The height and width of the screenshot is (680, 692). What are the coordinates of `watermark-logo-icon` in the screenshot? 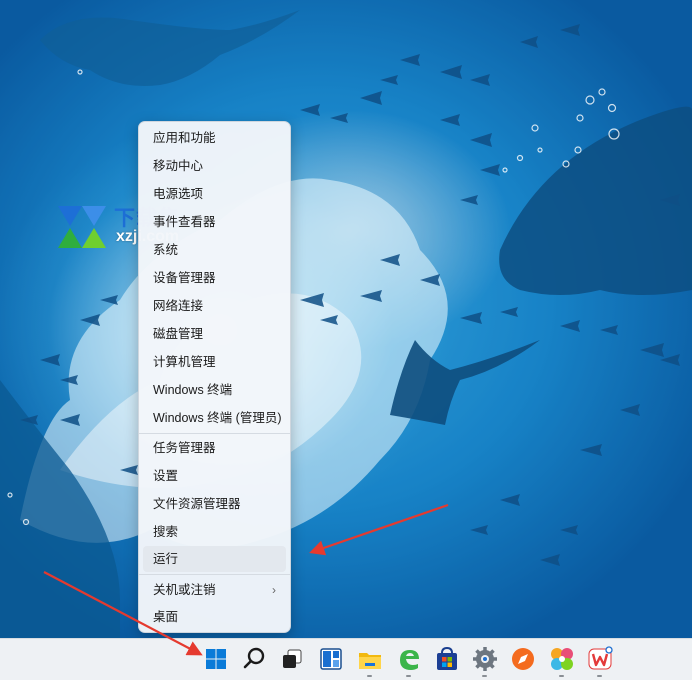 It's located at (82, 227).